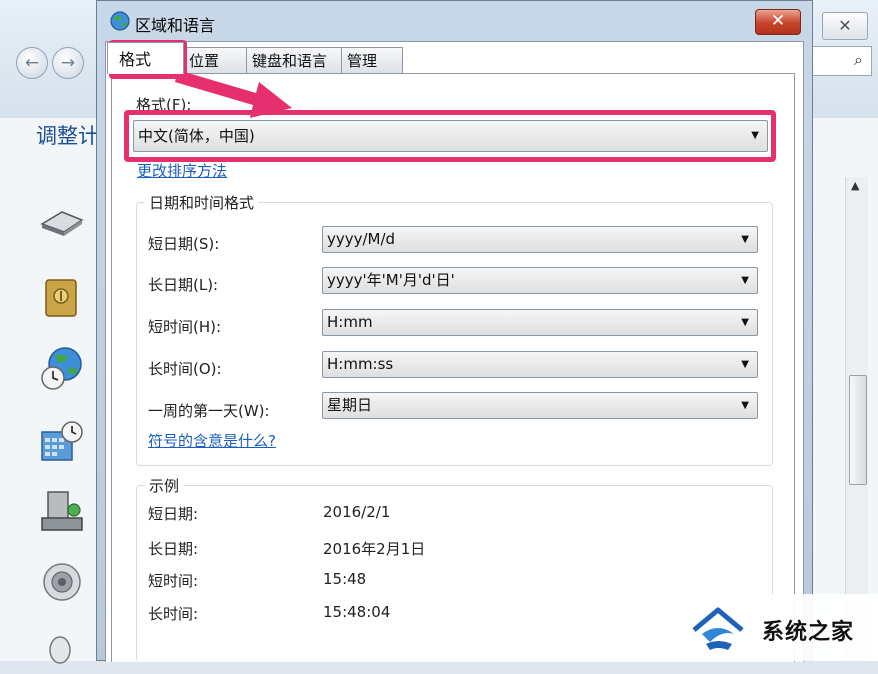  What do you see at coordinates (62, 298) in the screenshot?
I see `safe-icon` at bounding box center [62, 298].